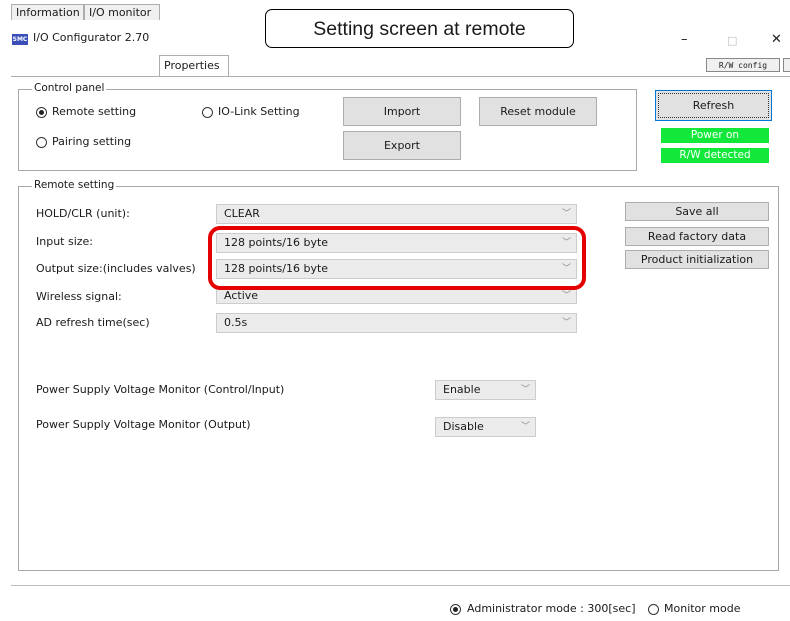 The image size is (790, 621). Describe the element at coordinates (194, 65) in the screenshot. I see `tab-properties: Properties` at that location.